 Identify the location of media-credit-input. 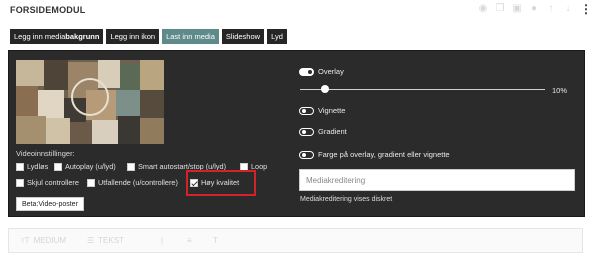
(437, 180).